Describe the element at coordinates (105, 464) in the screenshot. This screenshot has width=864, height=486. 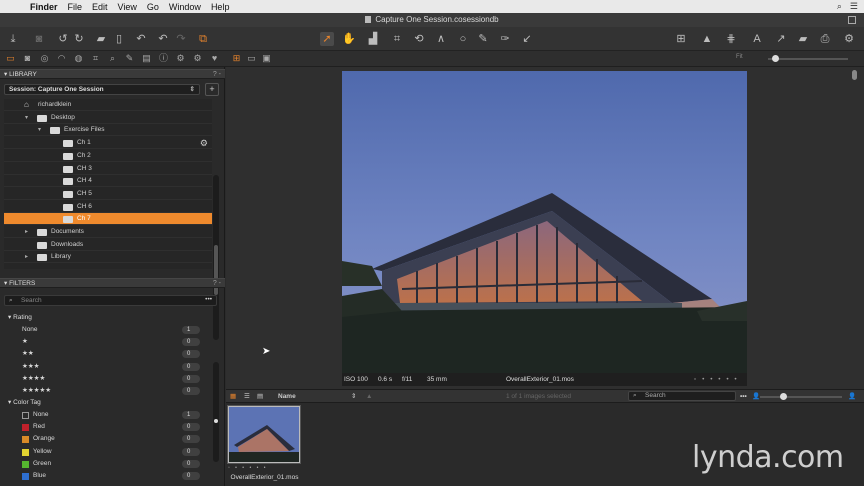
I see `color-tag-filter-row: Green 0` at that location.